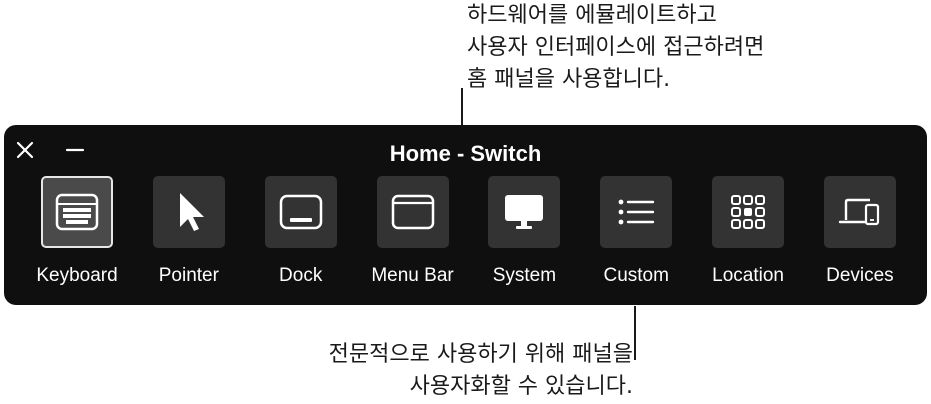  Describe the element at coordinates (481, 371) in the screenshot. I see `bottom-callout: 전문적으로 사용하기 위해 패널을 사용자화할 수 있습니다.` at that location.